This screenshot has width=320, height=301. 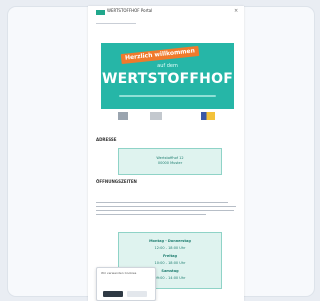 I want to click on header-divider, so click(x=116, y=23).